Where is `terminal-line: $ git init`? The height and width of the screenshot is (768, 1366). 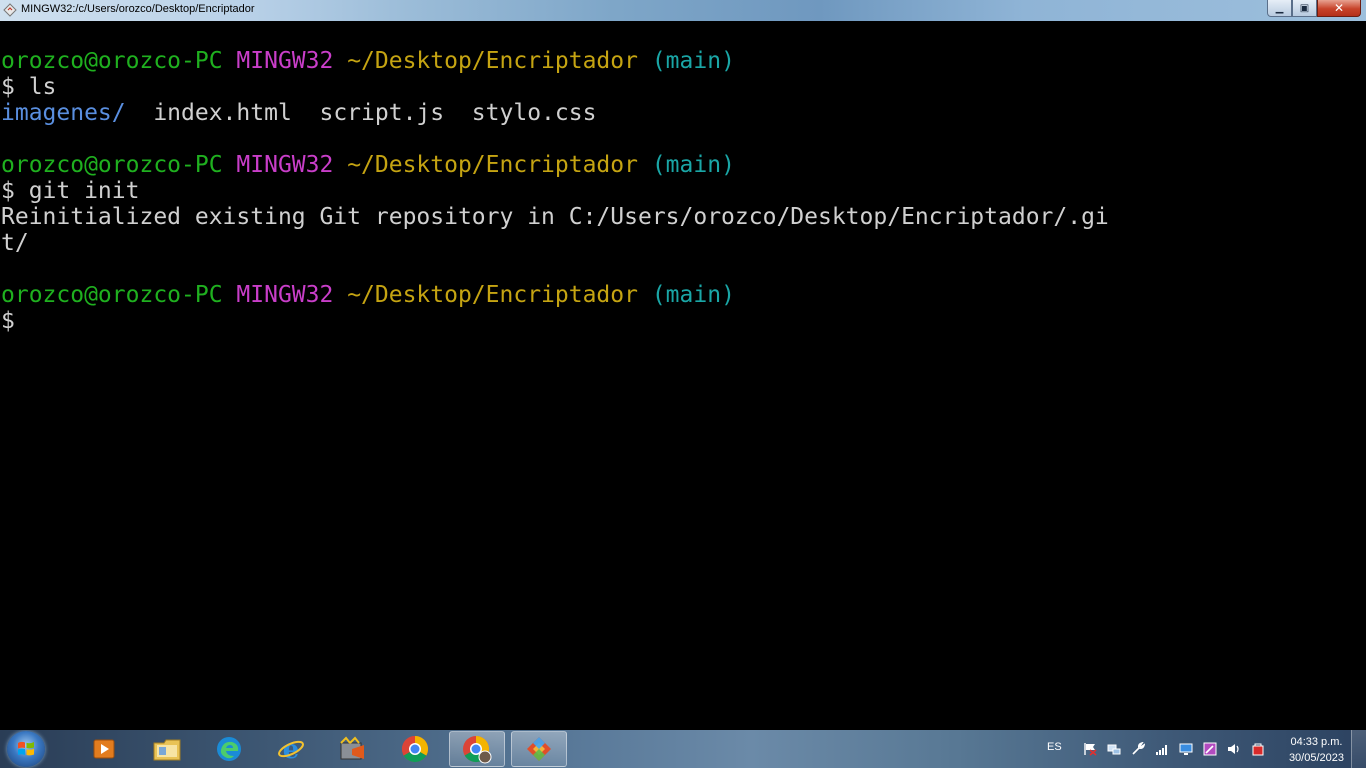
terminal-line: $ git init is located at coordinates (555, 191).